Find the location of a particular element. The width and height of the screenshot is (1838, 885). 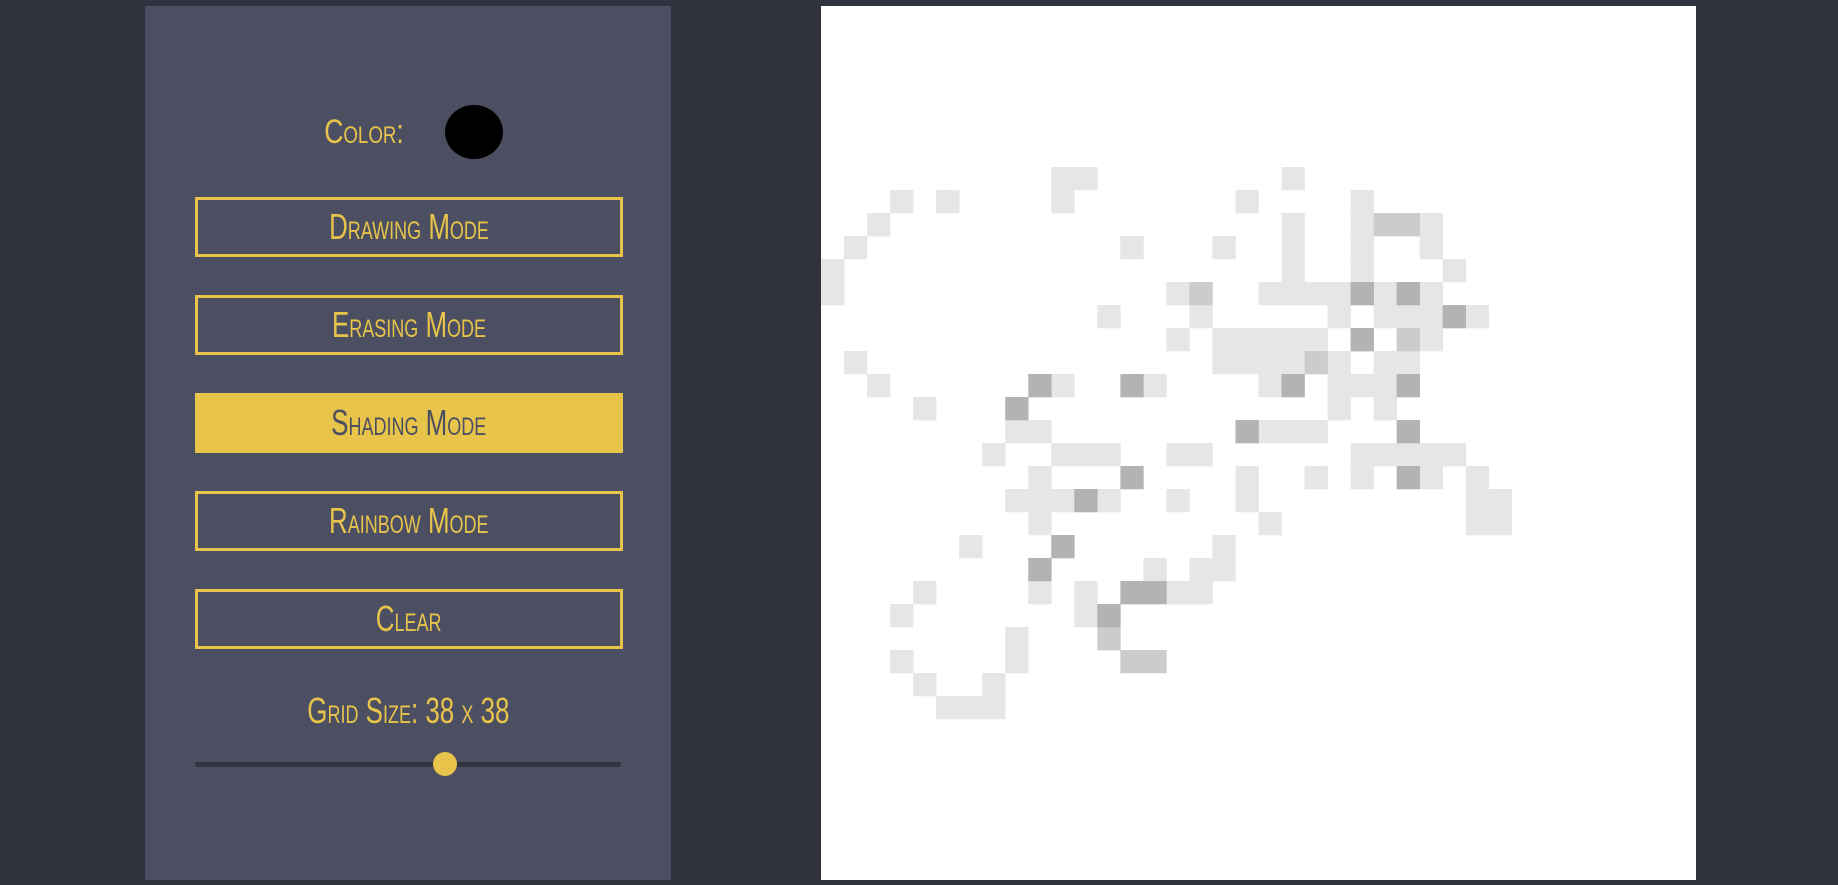

rainbow-mode-button: Rainbow Mode is located at coordinates (409, 521).